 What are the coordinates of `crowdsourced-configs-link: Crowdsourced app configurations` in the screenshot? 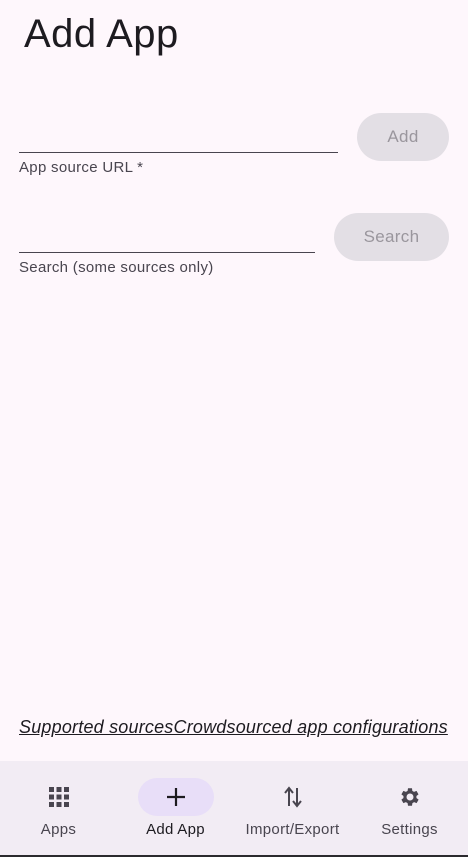 It's located at (311, 727).